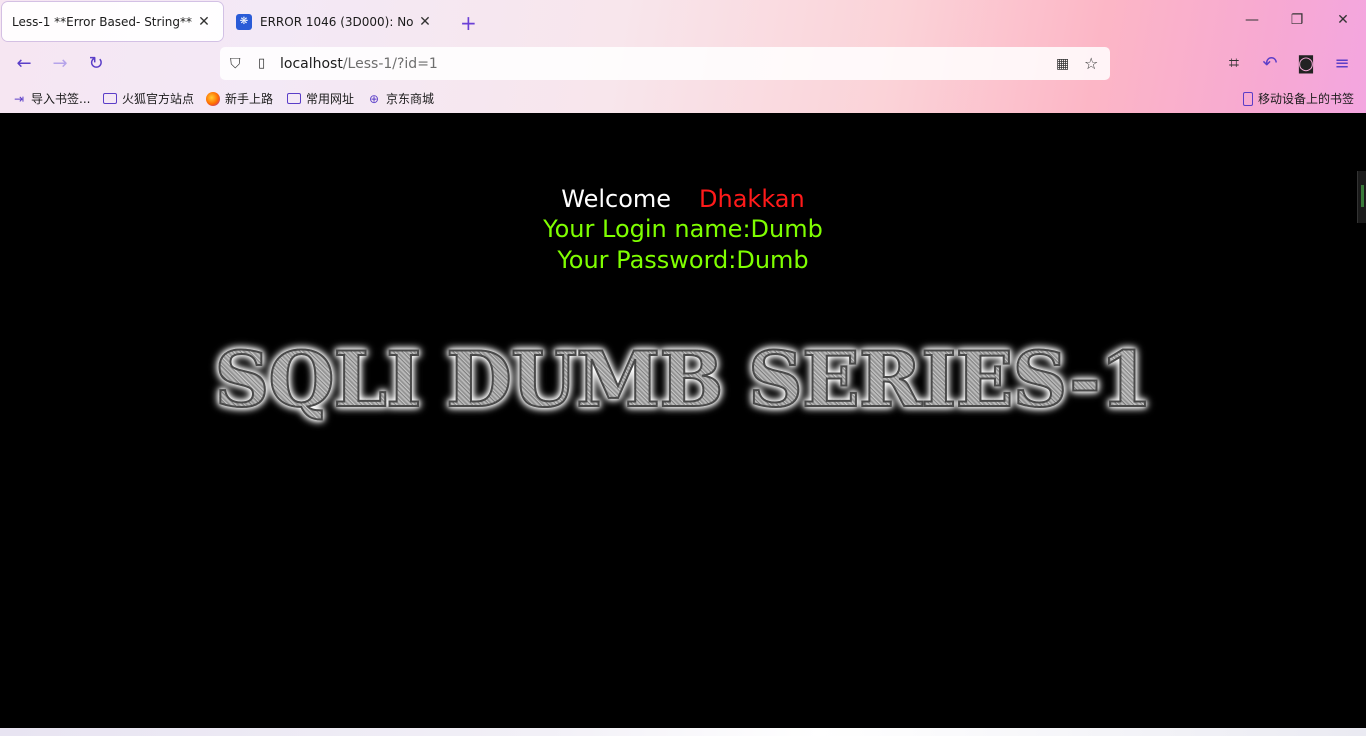 This screenshot has width=1366, height=736. I want to click on restore-icon: ❐, so click(1297, 20).